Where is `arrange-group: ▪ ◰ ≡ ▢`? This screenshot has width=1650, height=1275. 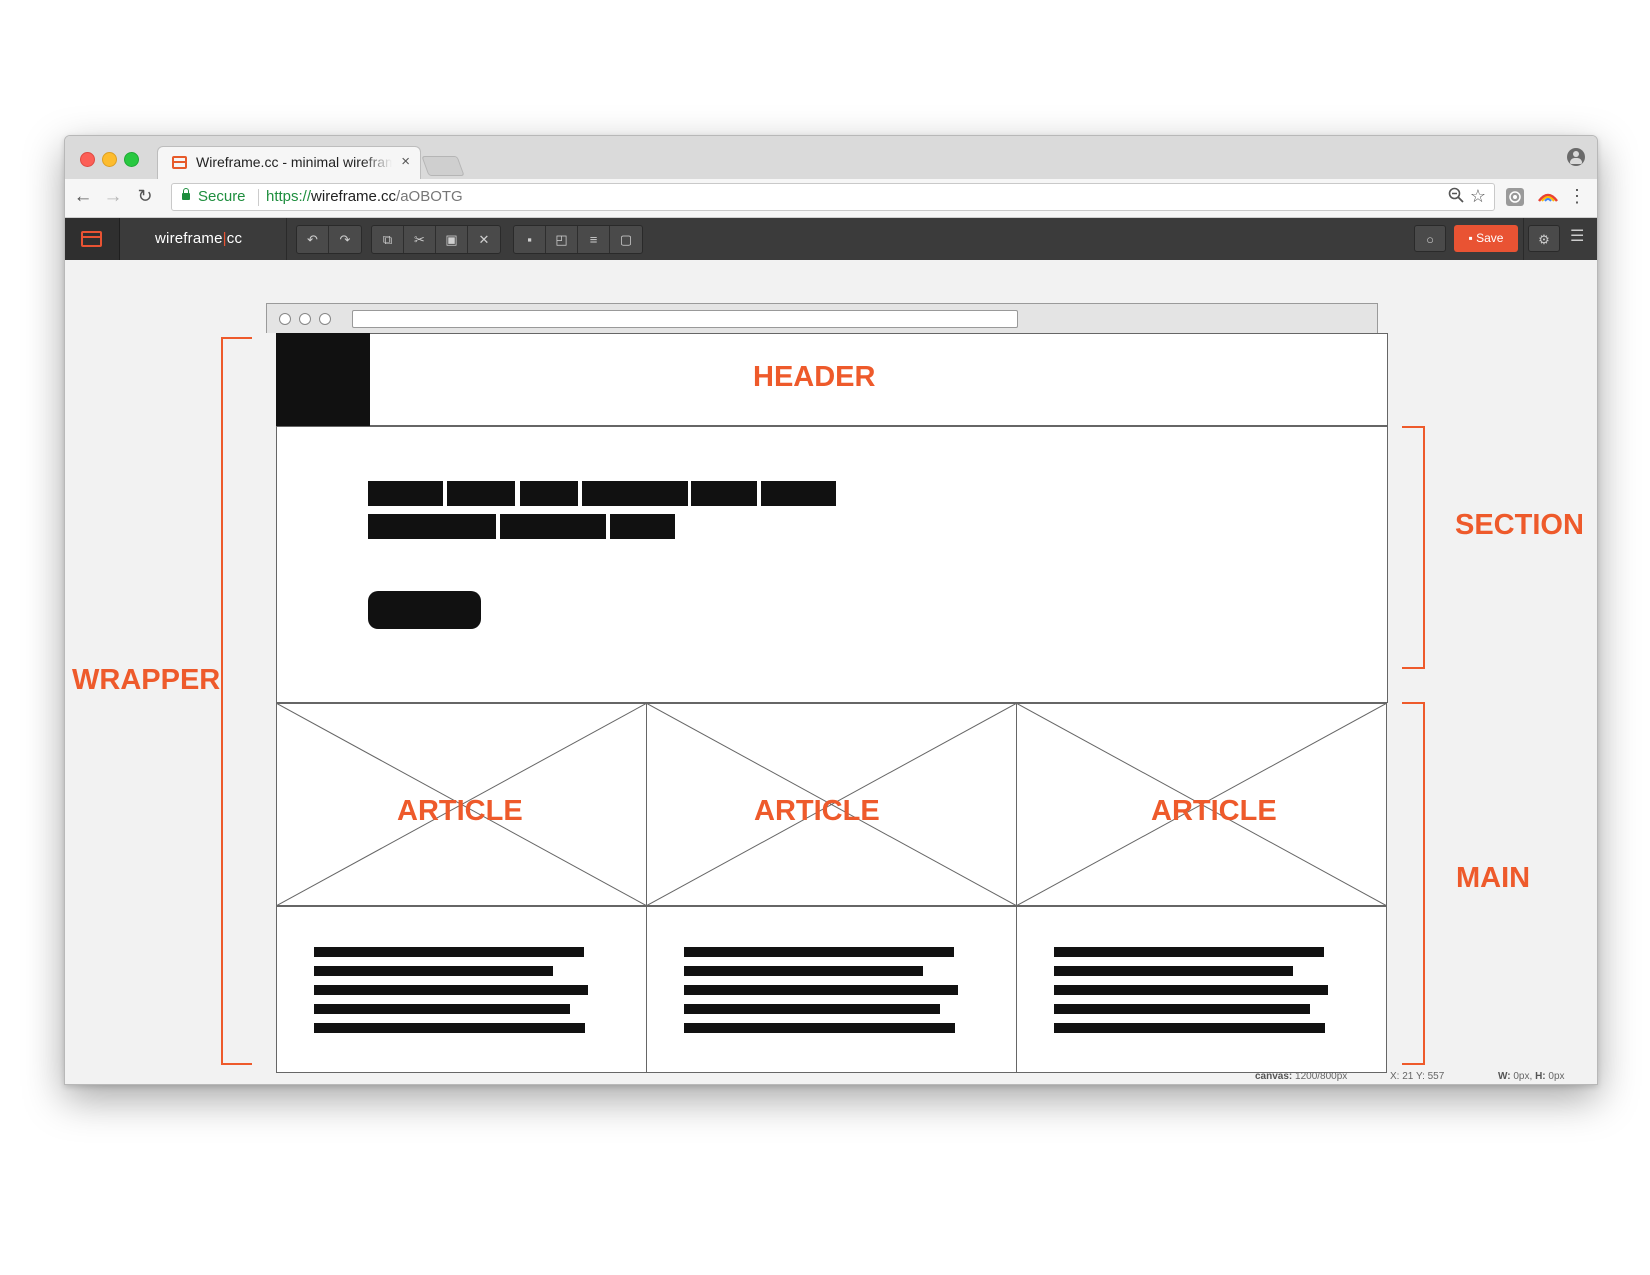 arrange-group: ▪ ◰ ≡ ▢ is located at coordinates (578, 239).